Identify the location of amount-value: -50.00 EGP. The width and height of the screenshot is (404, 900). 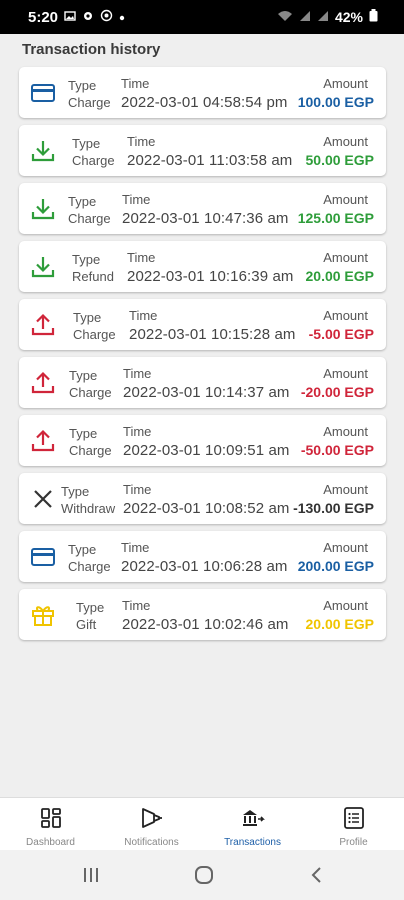
(337, 450).